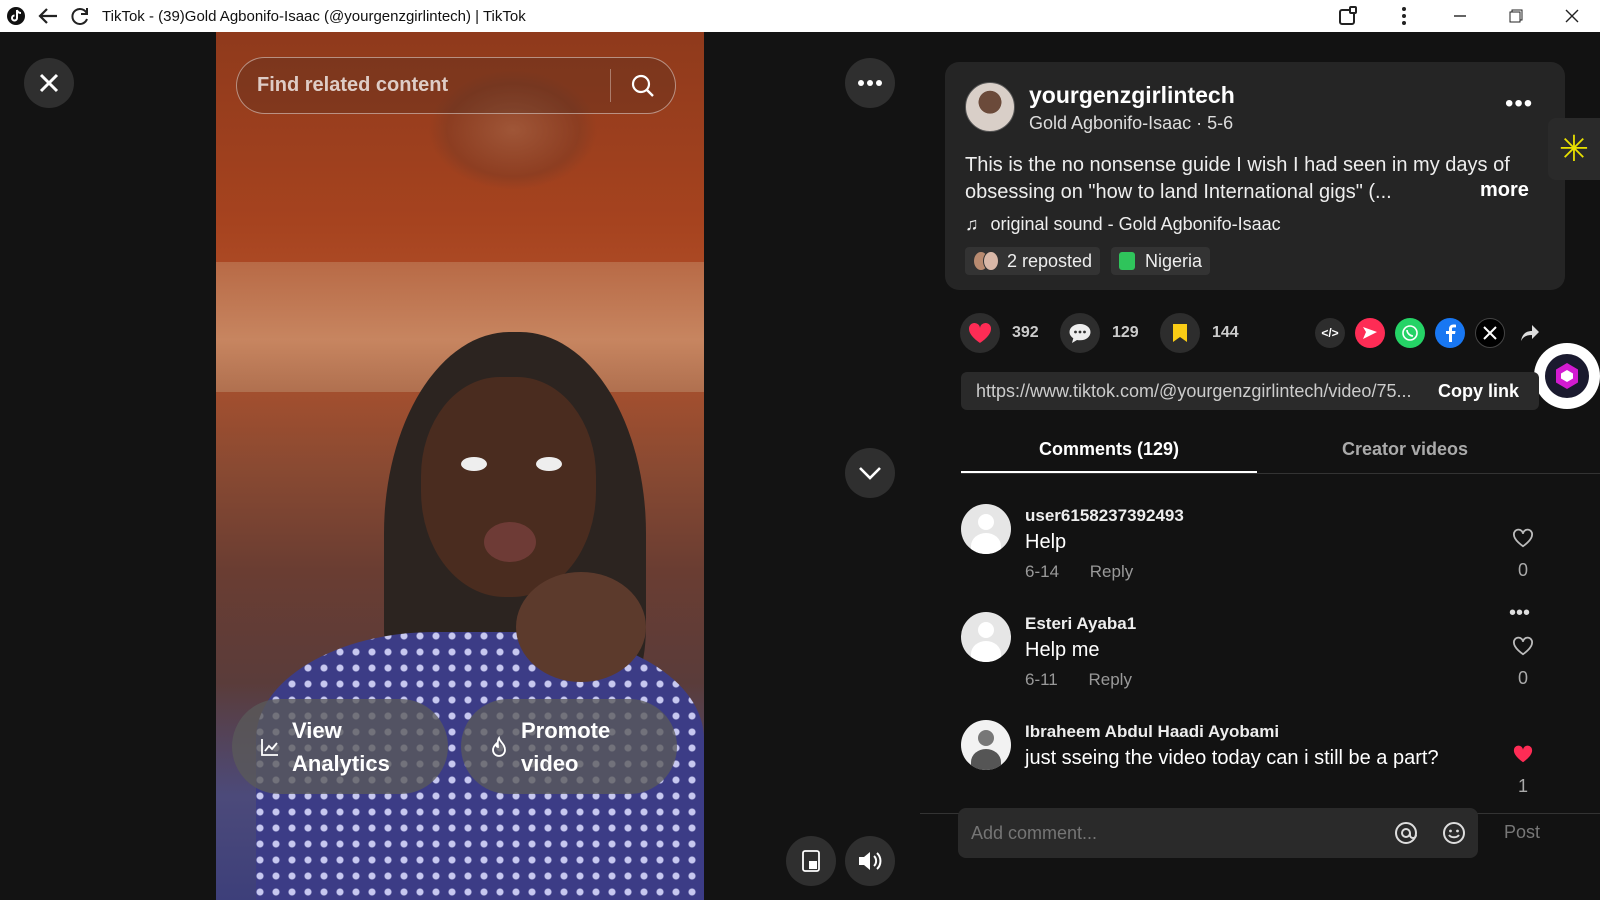  Describe the element at coordinates (1127, 261) in the screenshot. I see `location-pin-icon` at that location.